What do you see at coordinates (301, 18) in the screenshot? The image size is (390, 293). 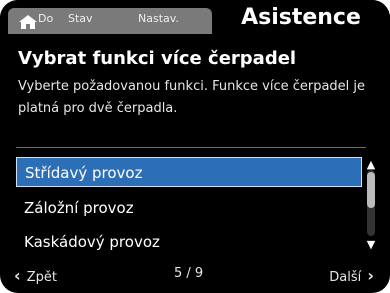 I see `tab-assist: Asistence` at bounding box center [301, 18].